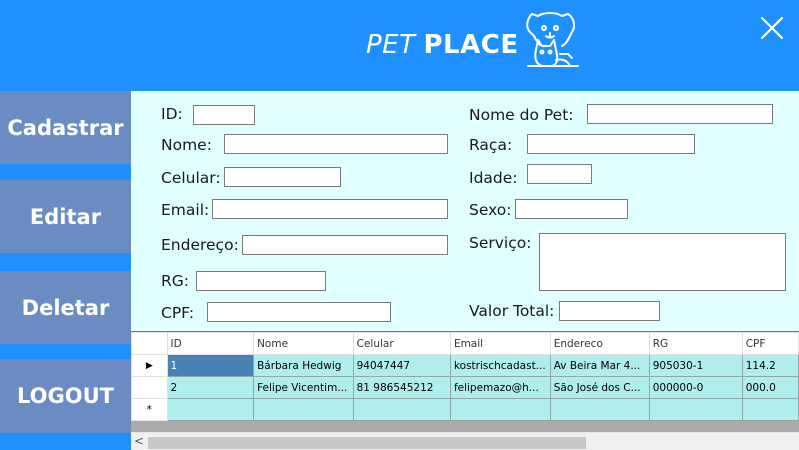 This screenshot has height=450, width=799. Describe the element at coordinates (662, 262) in the screenshot. I see `servico-textarea` at that location.